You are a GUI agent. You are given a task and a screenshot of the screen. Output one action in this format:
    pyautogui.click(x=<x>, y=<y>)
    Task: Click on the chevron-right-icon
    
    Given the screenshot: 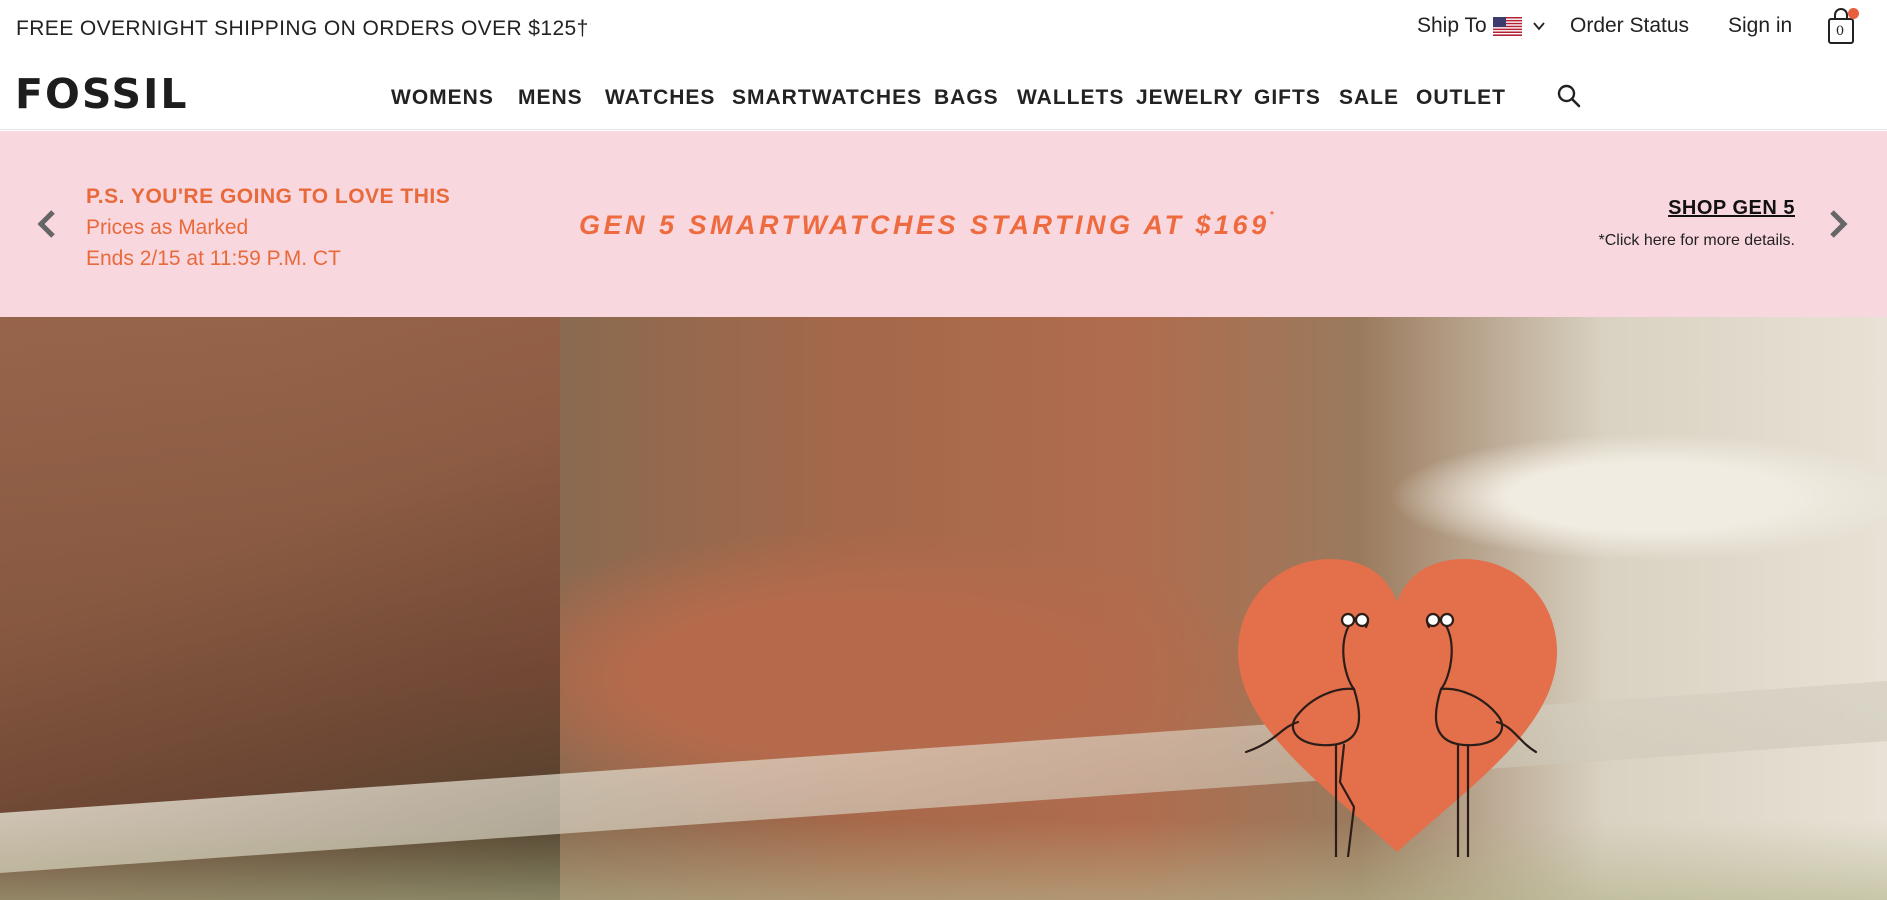 What is the action you would take?
    pyautogui.click(x=1838, y=224)
    